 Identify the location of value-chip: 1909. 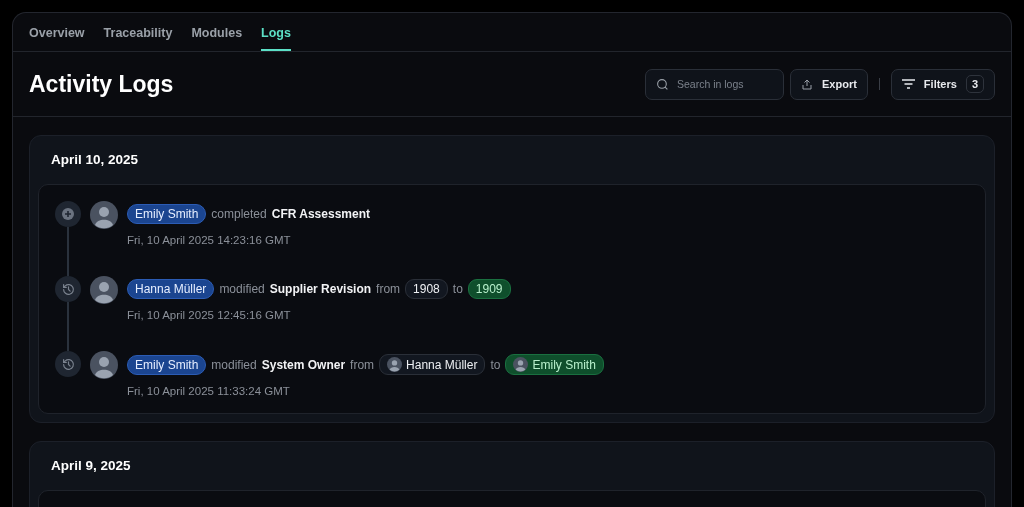
(489, 289).